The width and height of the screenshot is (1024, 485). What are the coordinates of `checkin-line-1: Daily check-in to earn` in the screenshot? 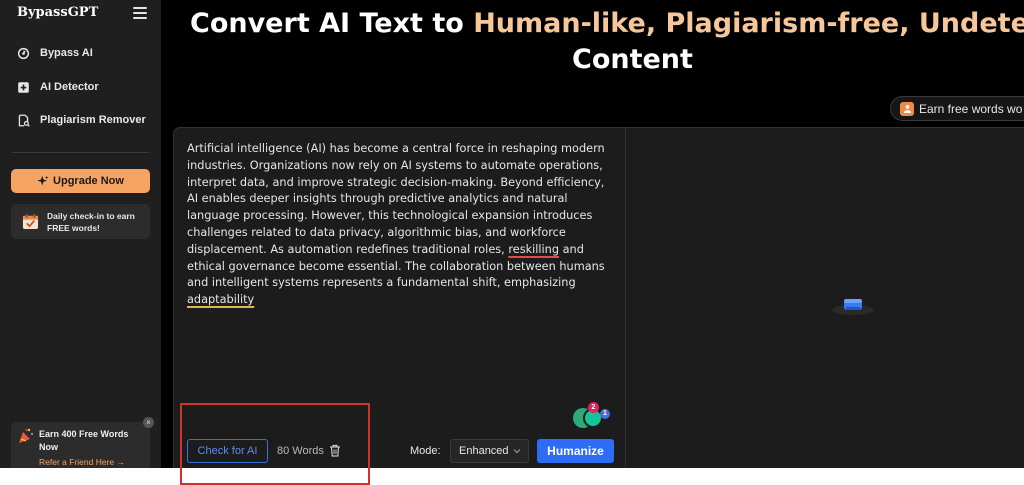 It's located at (91, 215).